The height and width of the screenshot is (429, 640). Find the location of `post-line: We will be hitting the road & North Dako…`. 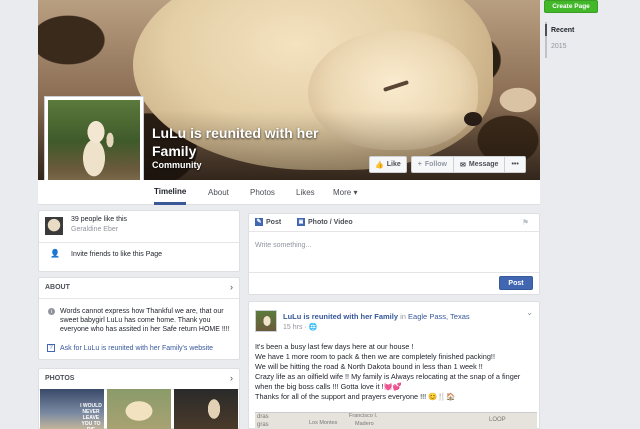

post-line: We will be hitting the road & North Dako… is located at coordinates (369, 366).